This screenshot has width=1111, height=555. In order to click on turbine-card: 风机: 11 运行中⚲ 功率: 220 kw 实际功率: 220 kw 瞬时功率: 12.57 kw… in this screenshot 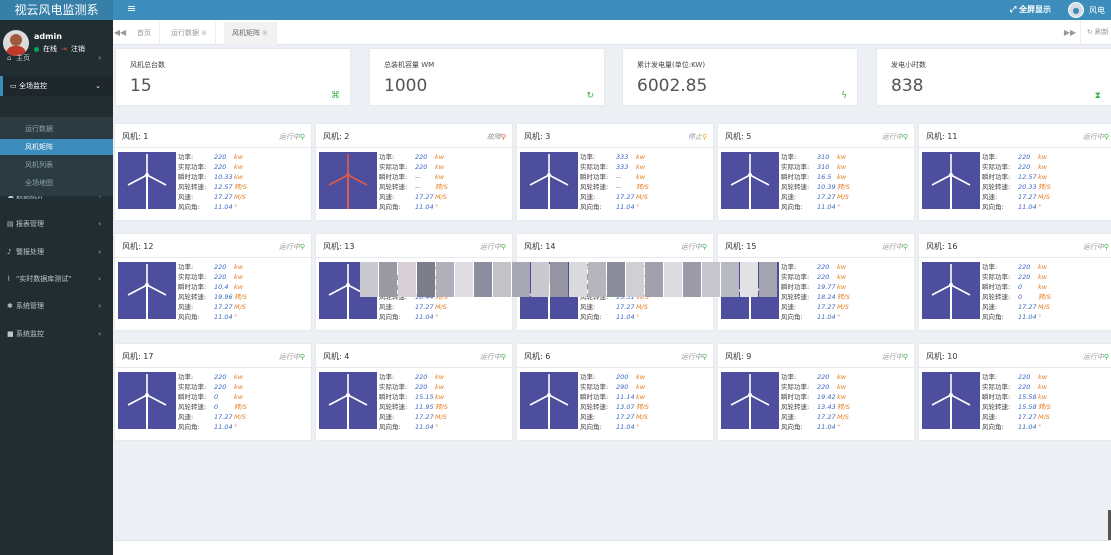, I will do `click(1014, 172)`.